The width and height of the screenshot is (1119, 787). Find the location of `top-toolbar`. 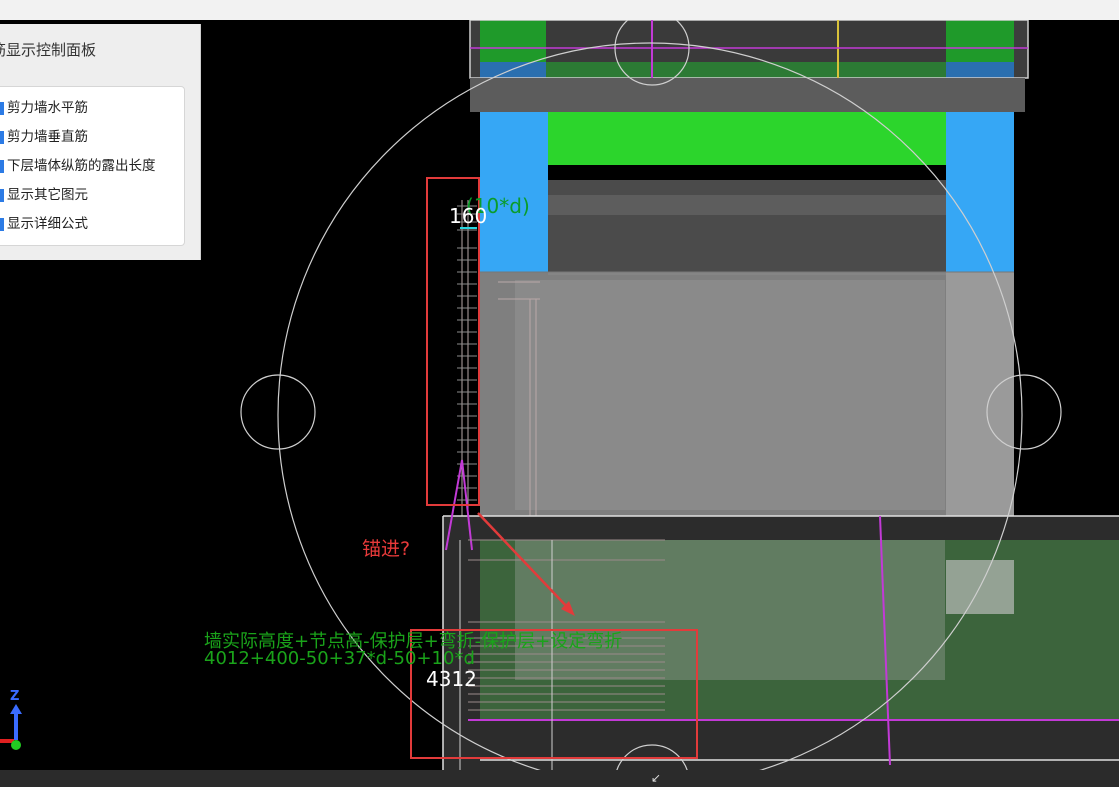

top-toolbar is located at coordinates (559, 10).